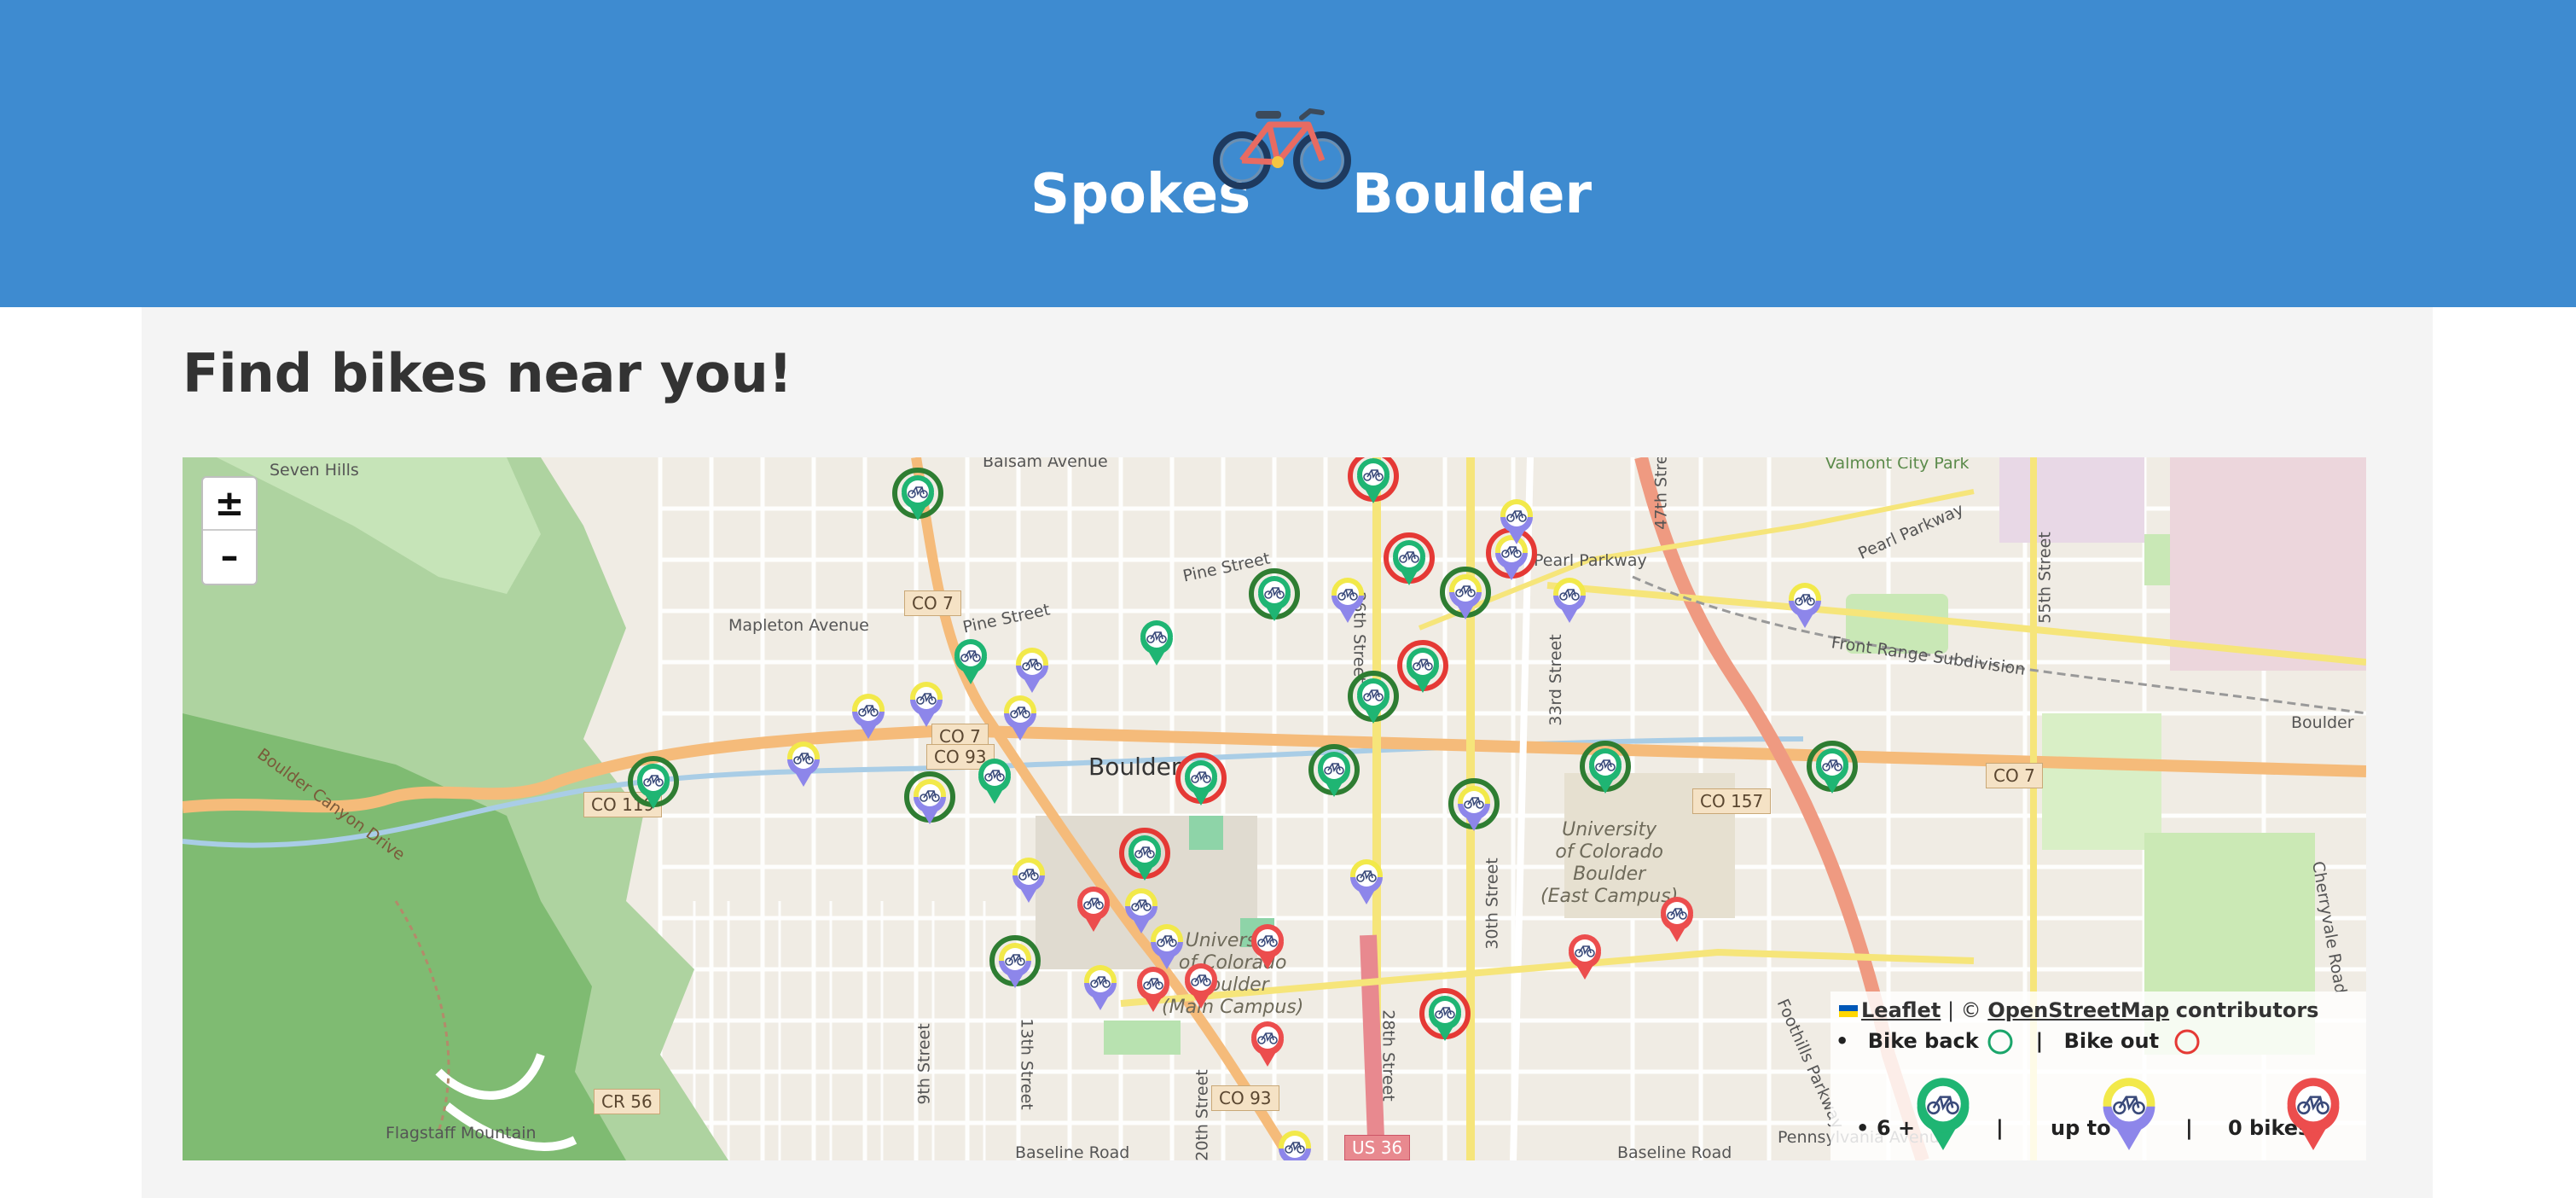 Image resolution: width=2576 pixels, height=1198 pixels. I want to click on legend-pin-red-icon, so click(2313, 1114).